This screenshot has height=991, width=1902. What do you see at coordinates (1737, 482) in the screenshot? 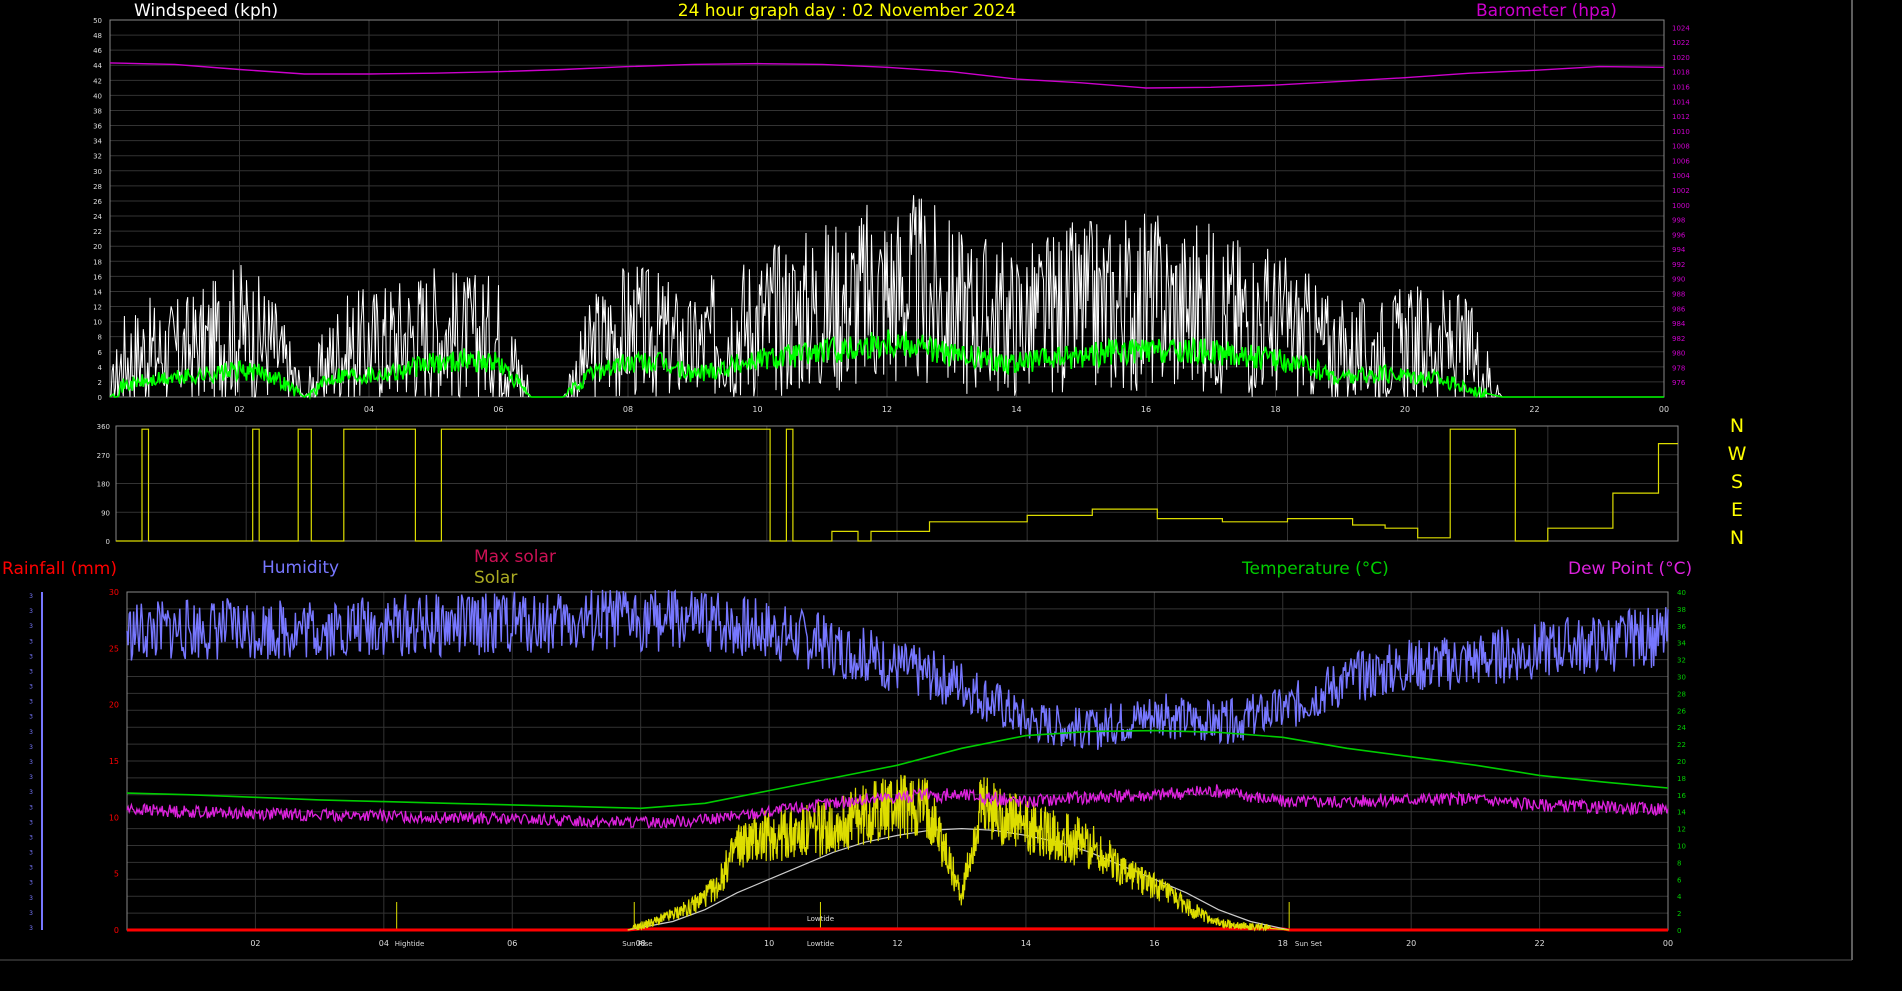
I see `compass-letter: S` at bounding box center [1737, 482].